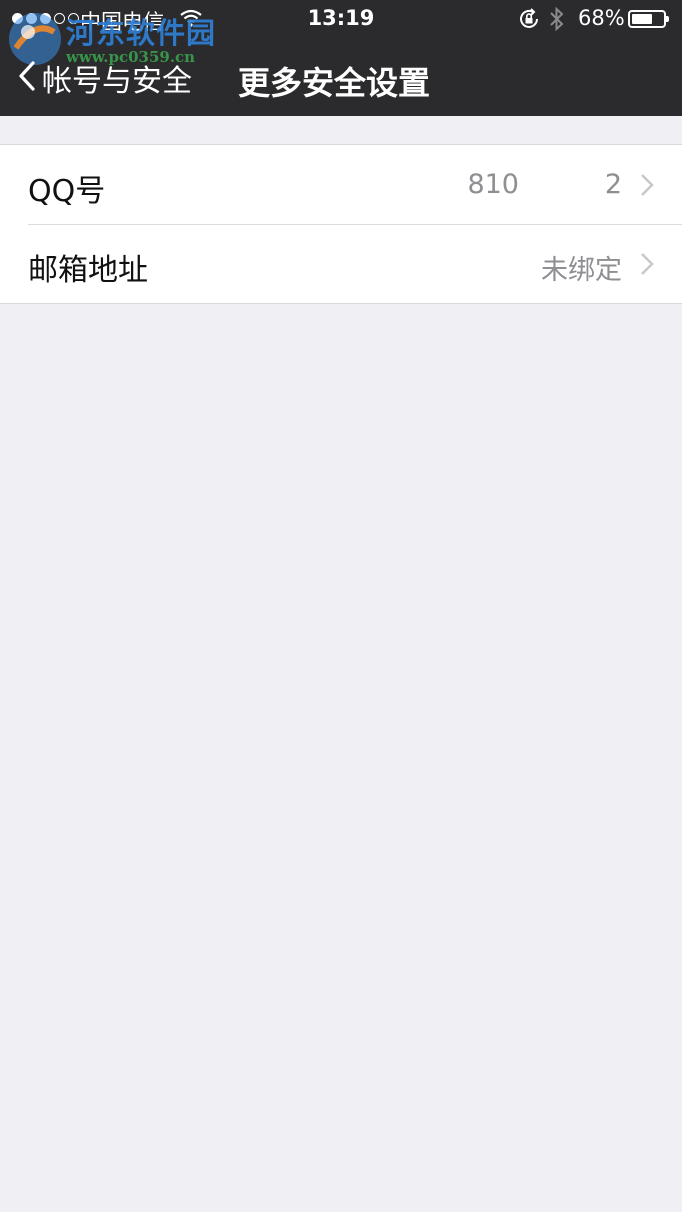  Describe the element at coordinates (648, 19) in the screenshot. I see `battery-icon` at that location.